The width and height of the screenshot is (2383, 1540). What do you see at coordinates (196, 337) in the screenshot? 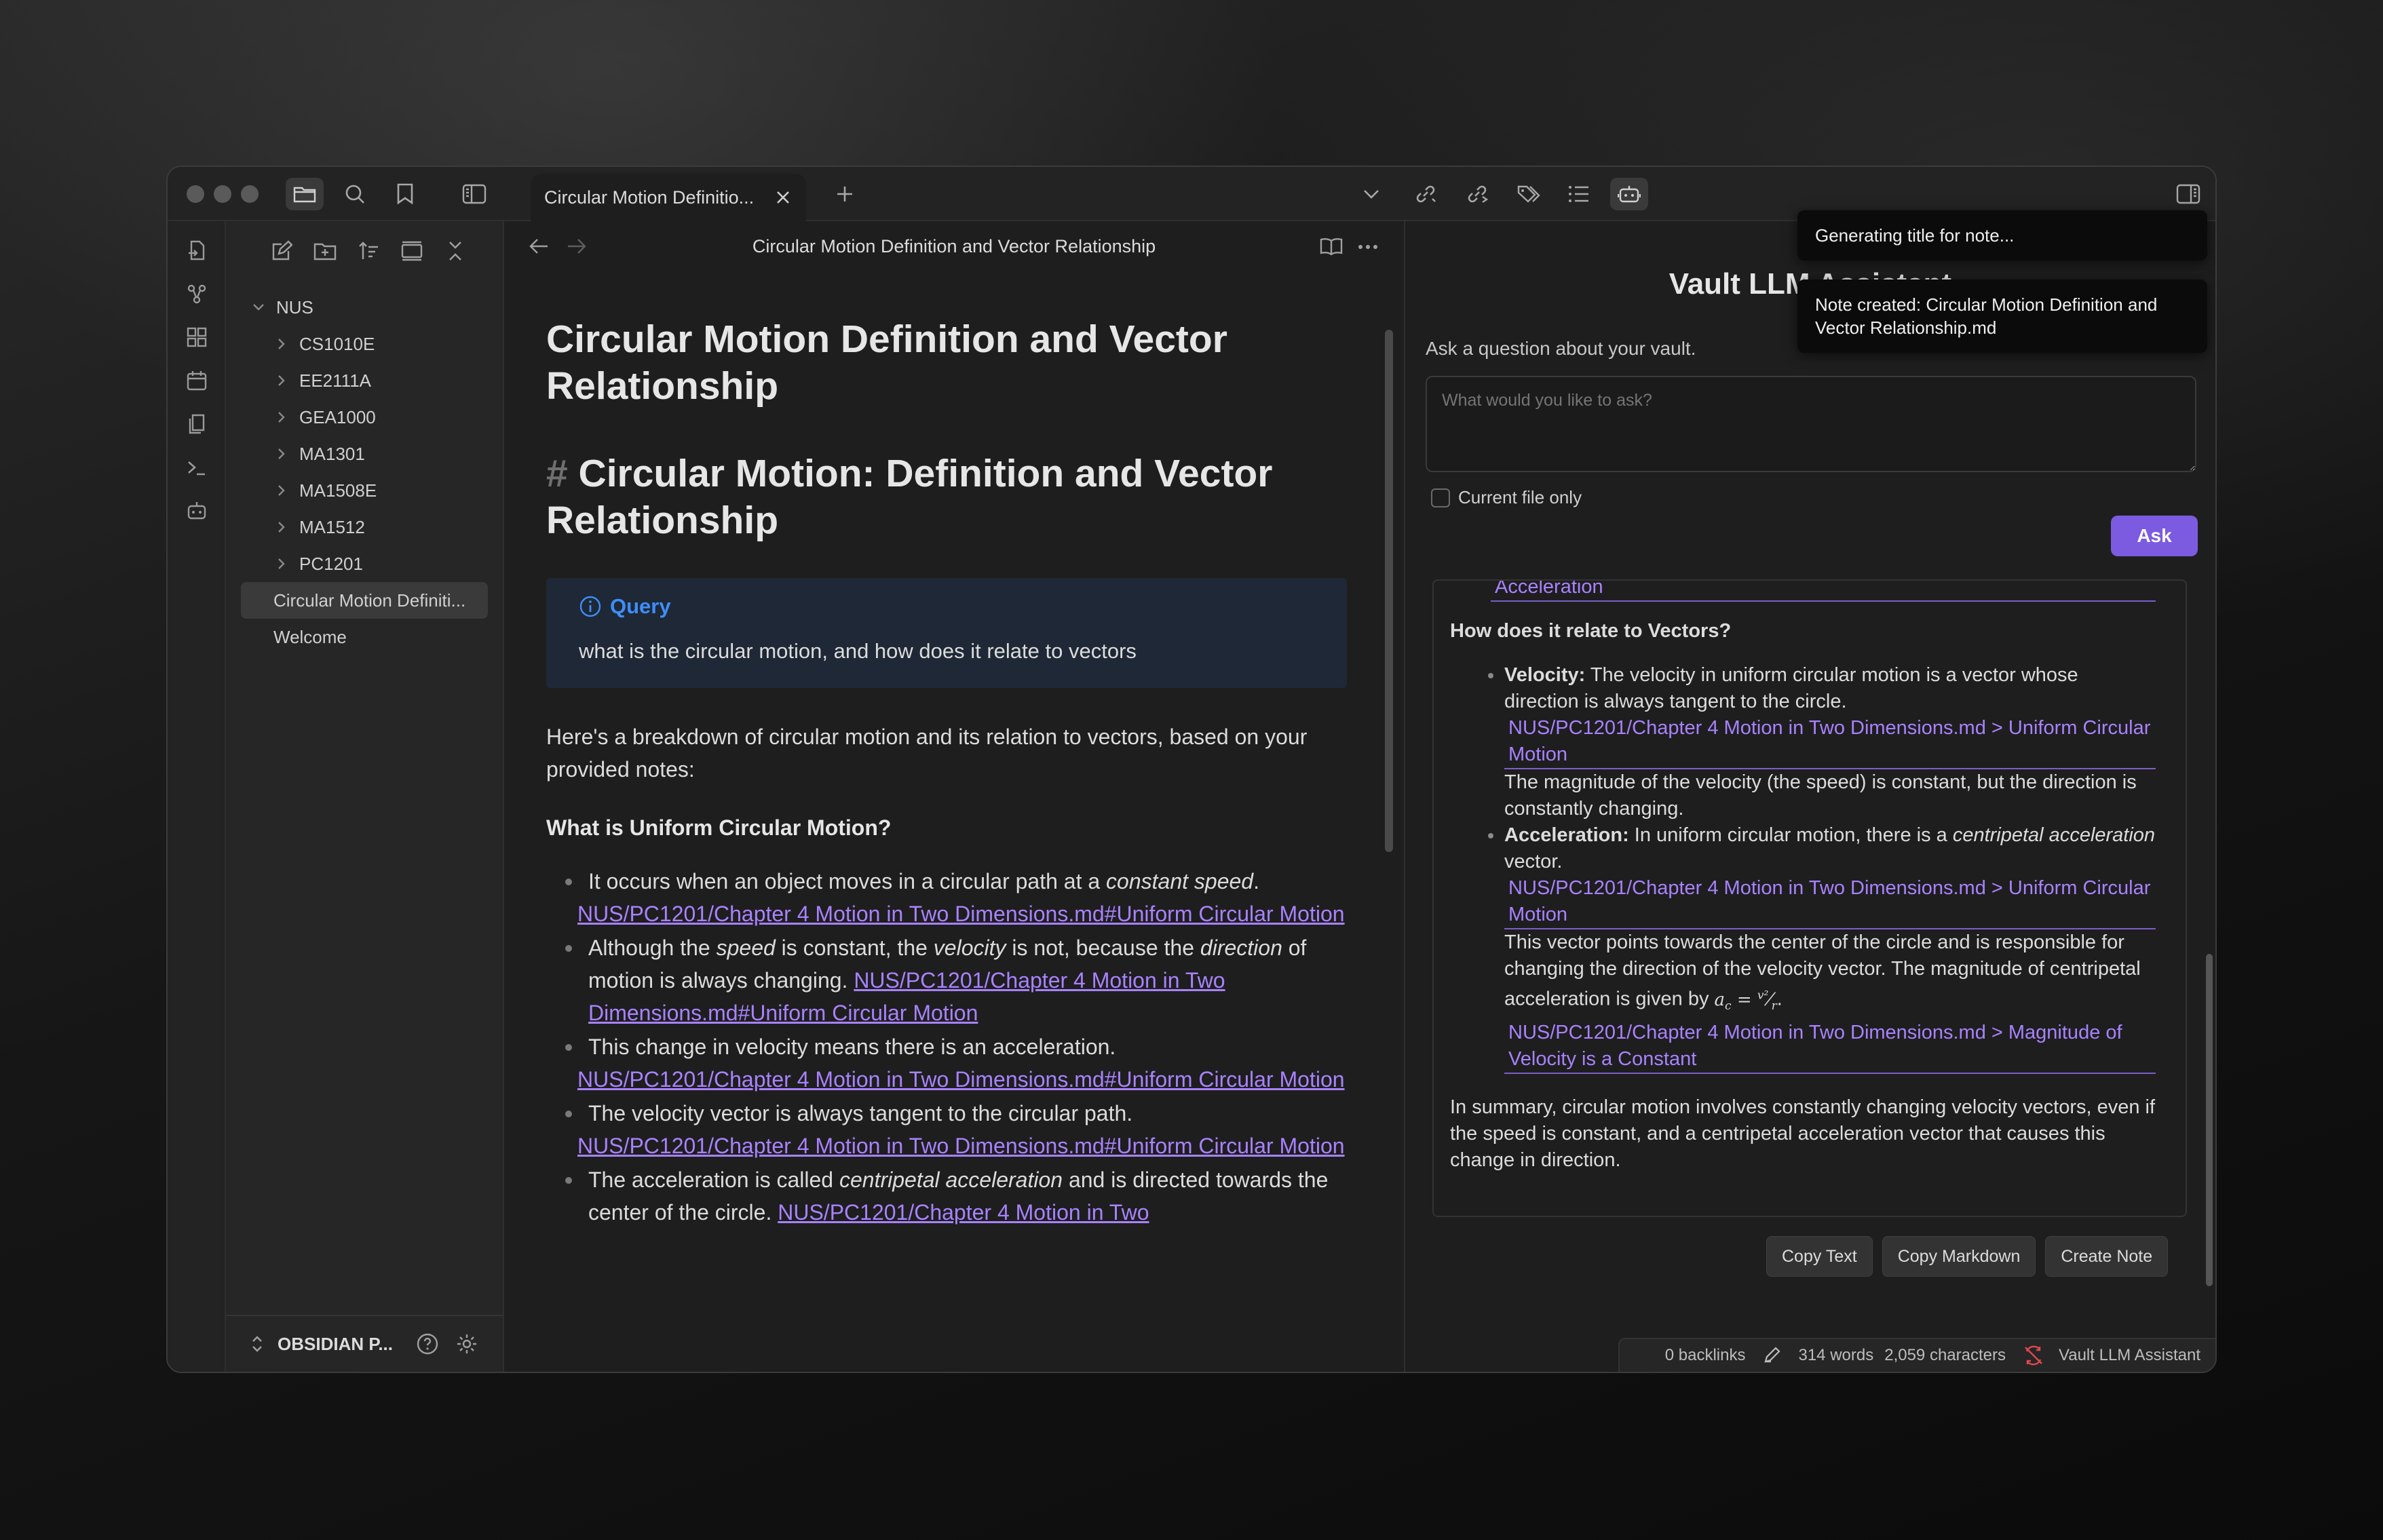
I see `canvas-icon` at bounding box center [196, 337].